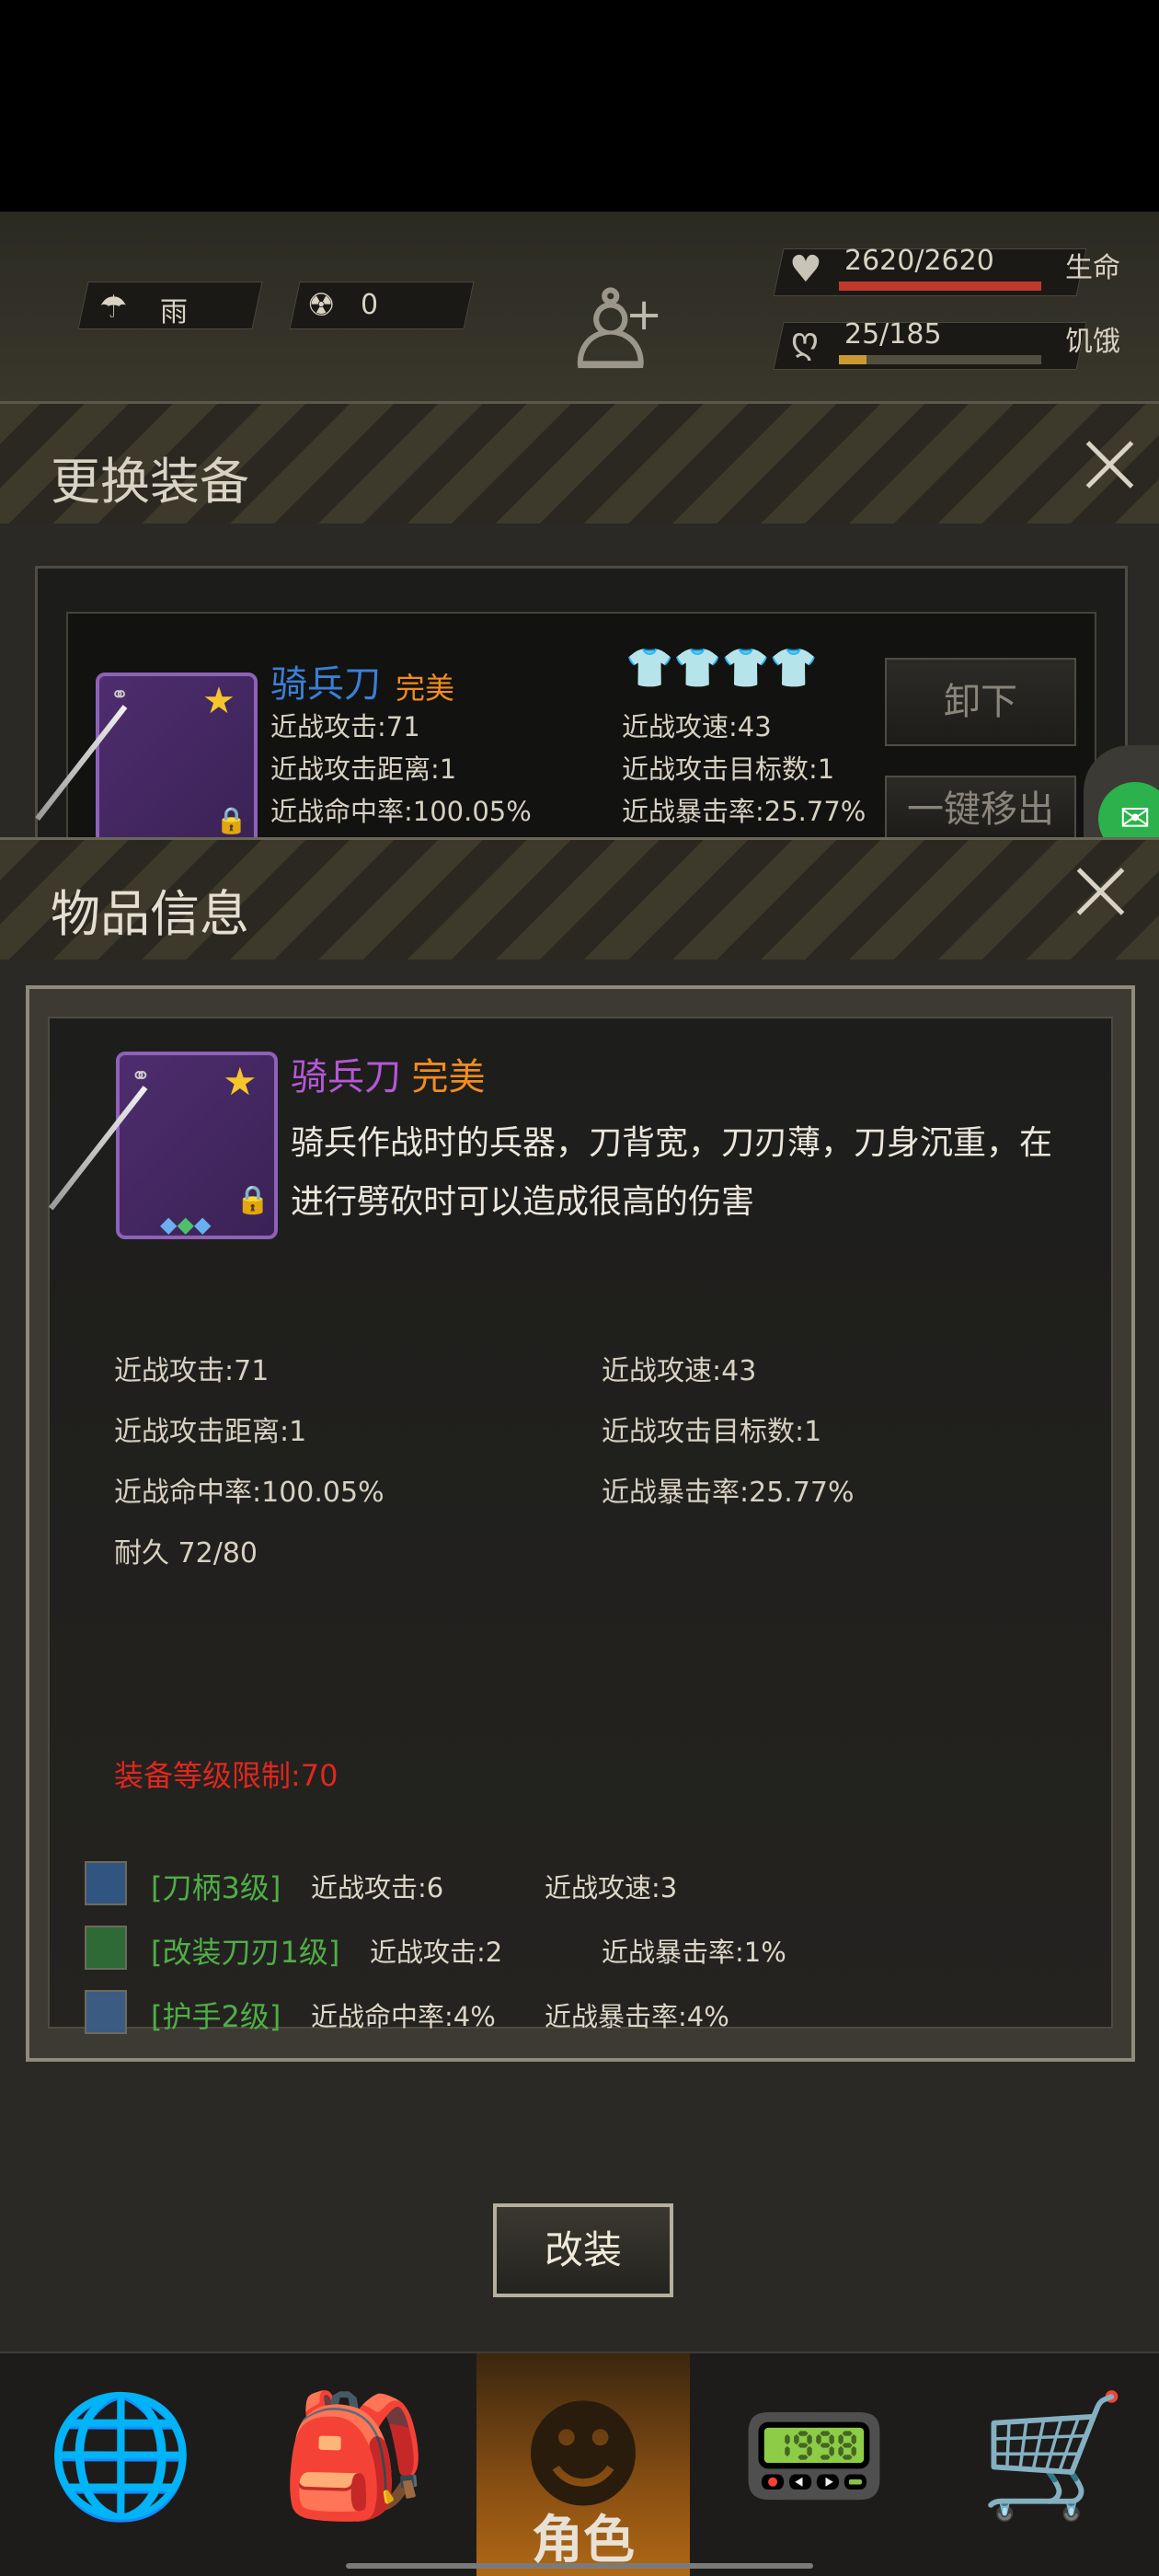 Image resolution: width=1159 pixels, height=2576 pixels. Describe the element at coordinates (980, 702) in the screenshot. I see `unequip-button: 卸下` at that location.